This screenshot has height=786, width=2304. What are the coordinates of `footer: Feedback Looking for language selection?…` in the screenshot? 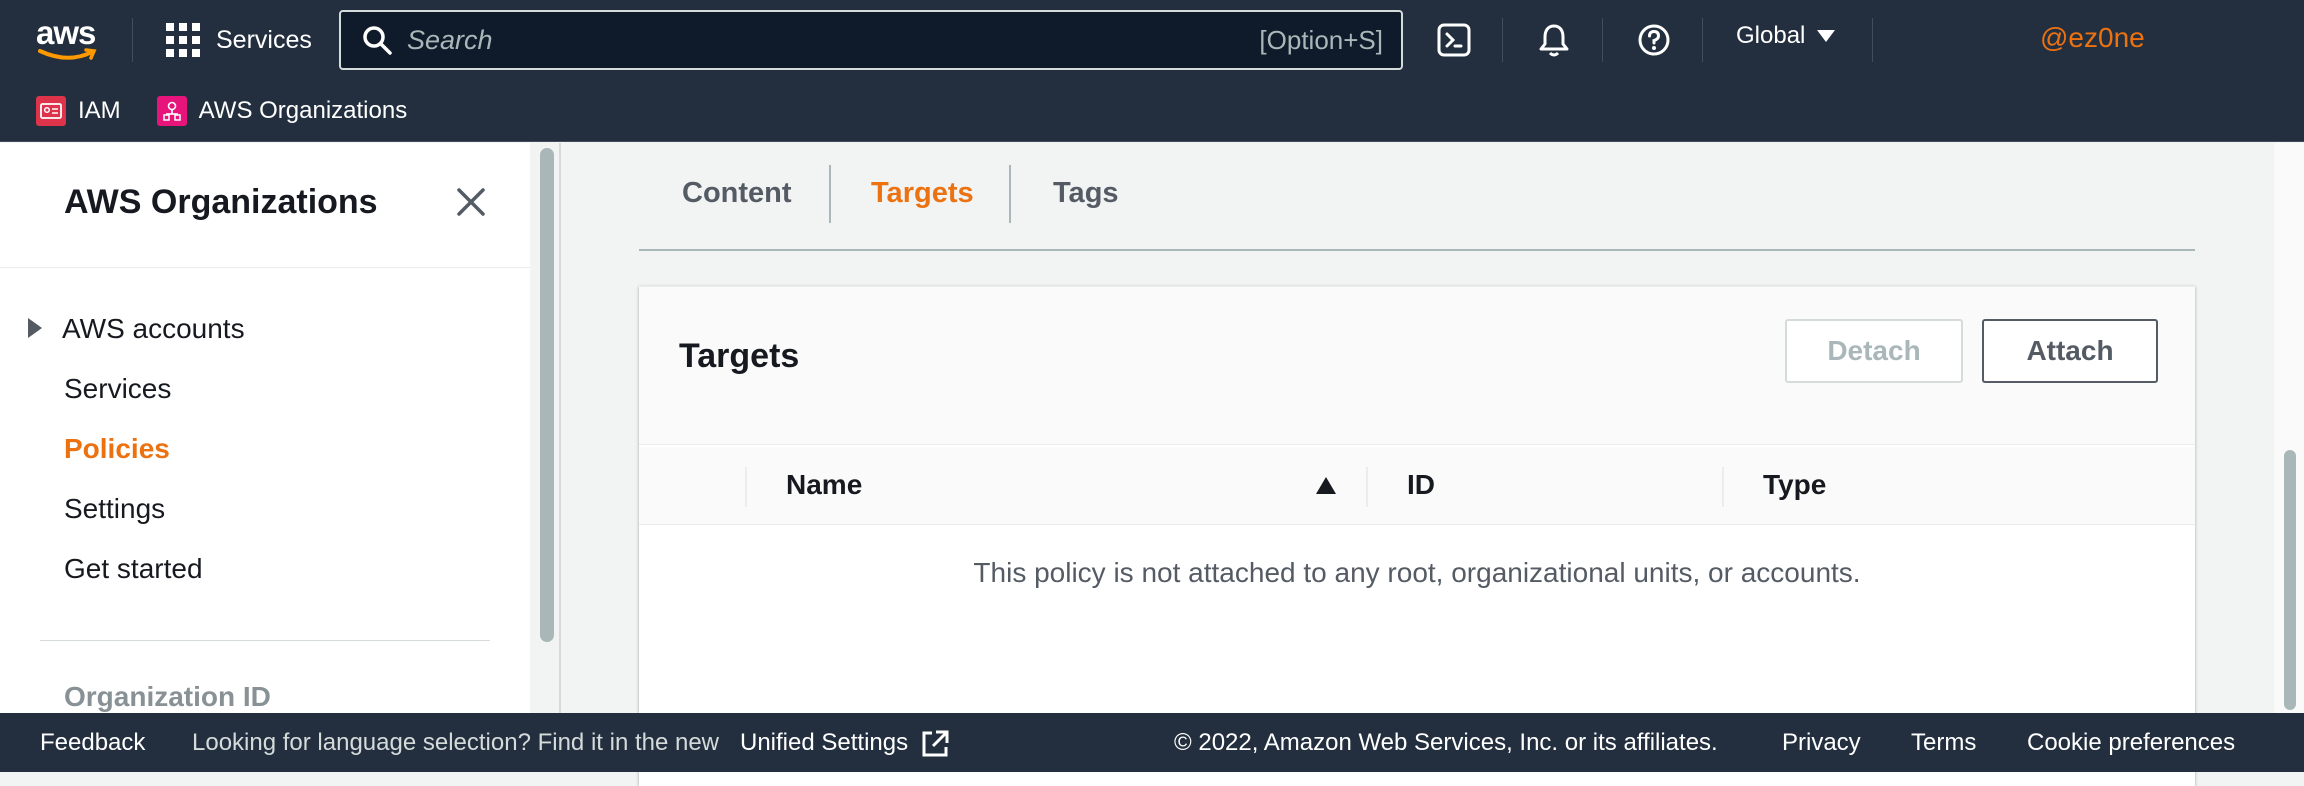 It's located at (1152, 742).